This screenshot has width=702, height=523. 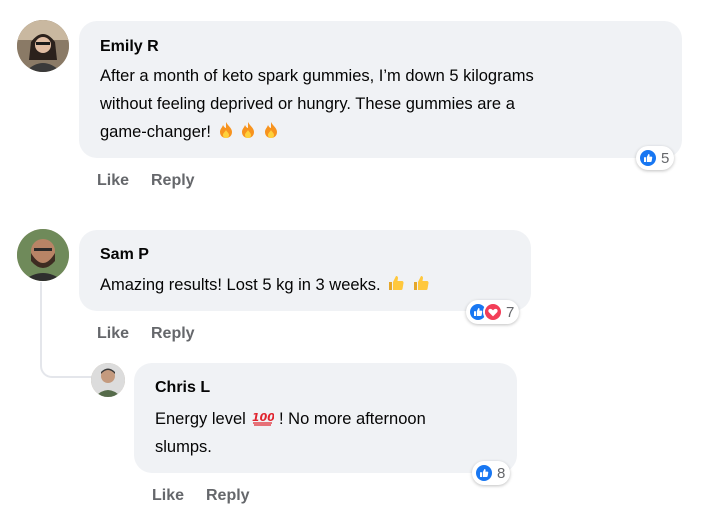 What do you see at coordinates (129, 47) in the screenshot?
I see `comment-author-emily: Emily R` at bounding box center [129, 47].